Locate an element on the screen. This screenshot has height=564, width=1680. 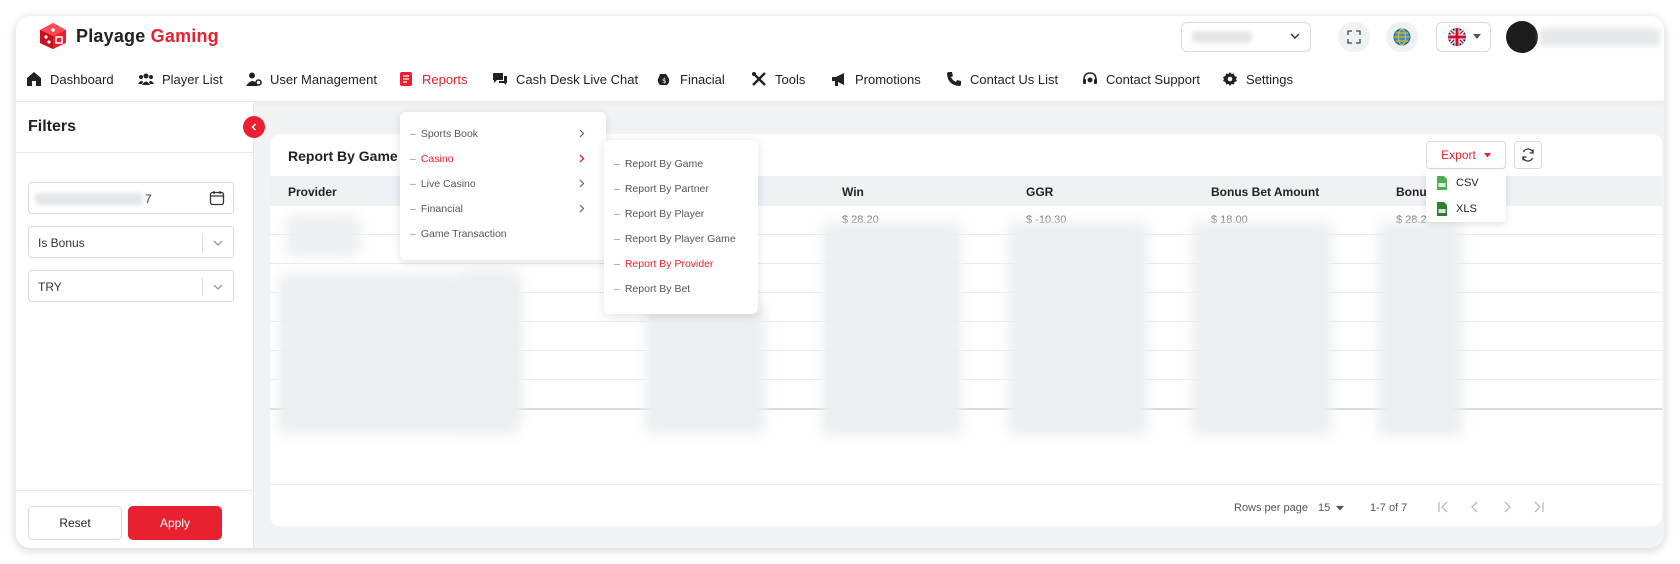
fullscreen-icon is located at coordinates (1354, 37).